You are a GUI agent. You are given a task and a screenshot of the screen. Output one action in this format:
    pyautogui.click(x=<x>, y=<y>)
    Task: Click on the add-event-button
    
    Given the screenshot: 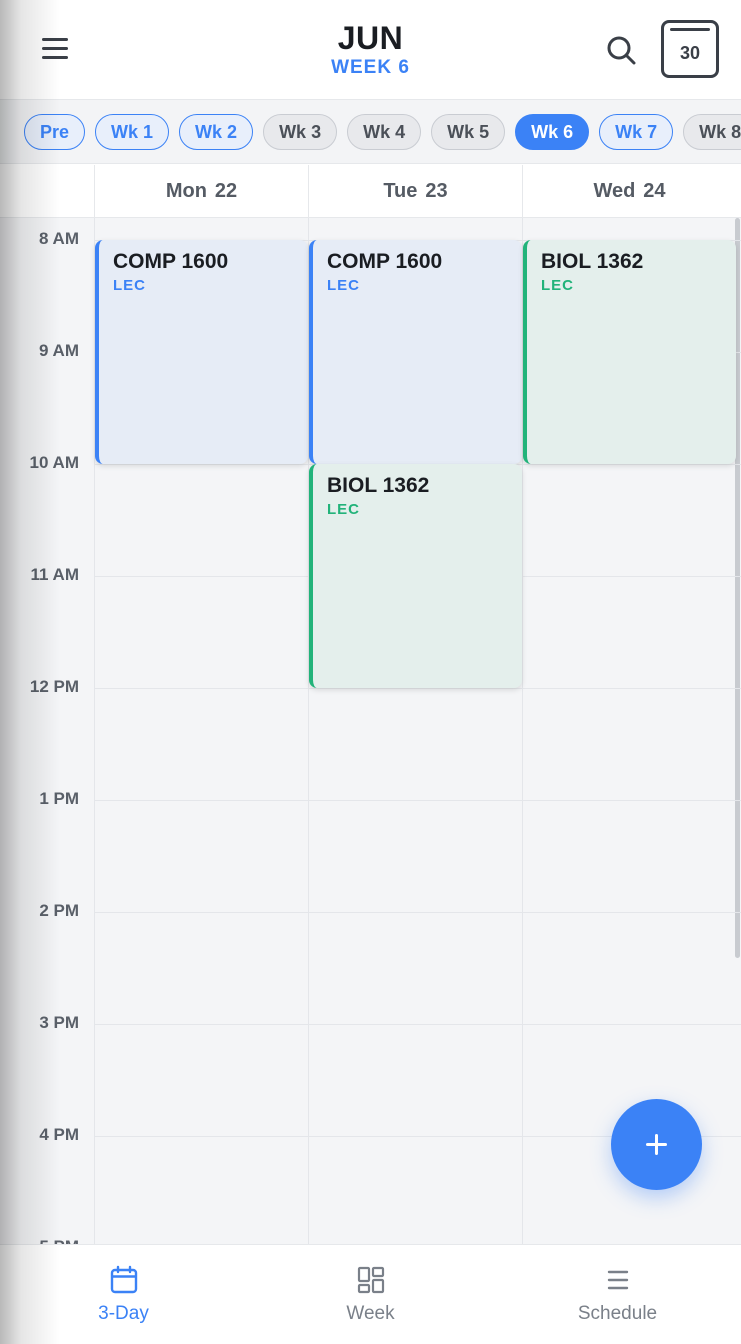 What is the action you would take?
    pyautogui.click(x=656, y=1144)
    